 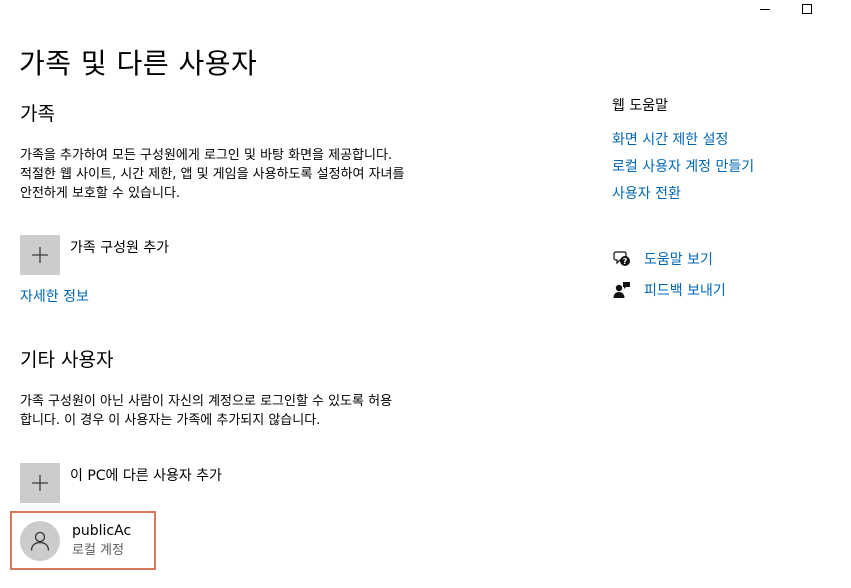 I want to click on add-other-user-label: 이 PC에 다른 사용자 추가, so click(x=146, y=476).